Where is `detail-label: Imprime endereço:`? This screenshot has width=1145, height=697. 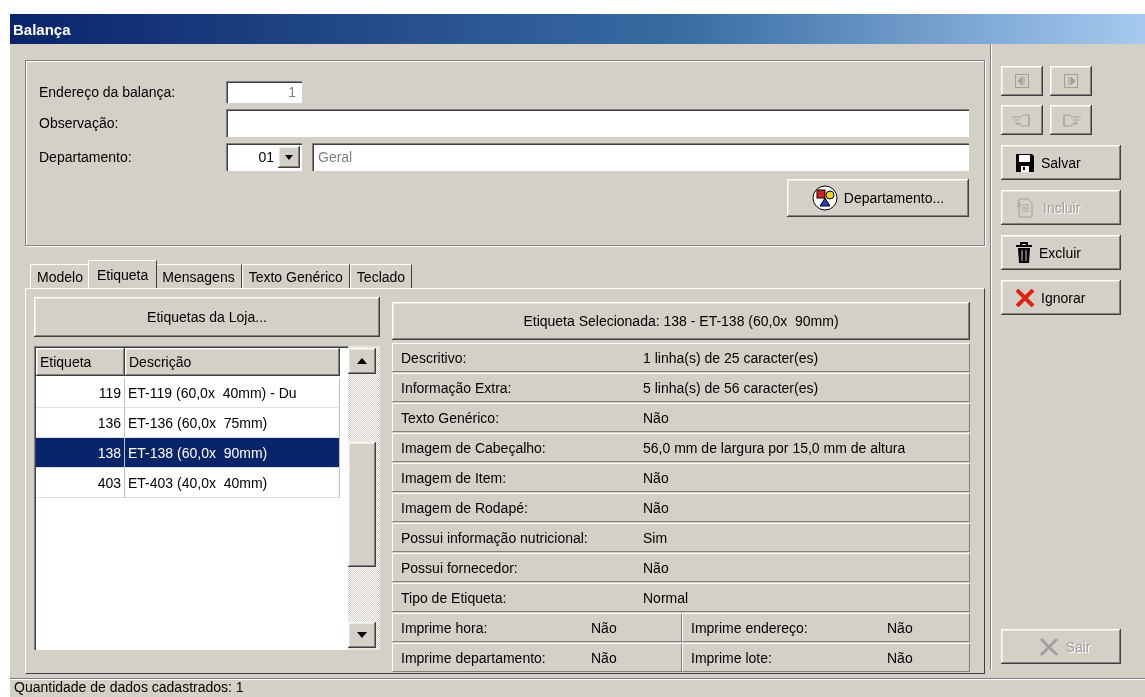
detail-label: Imprime endereço: is located at coordinates (750, 627).